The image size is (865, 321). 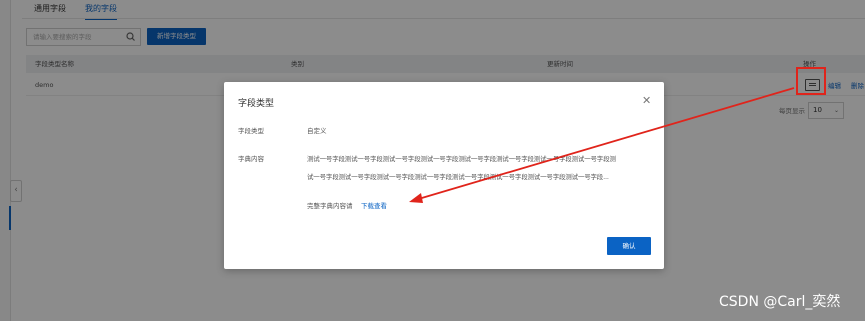 I want to click on watermark: CSDN @Carl_奕然, so click(x=780, y=302).